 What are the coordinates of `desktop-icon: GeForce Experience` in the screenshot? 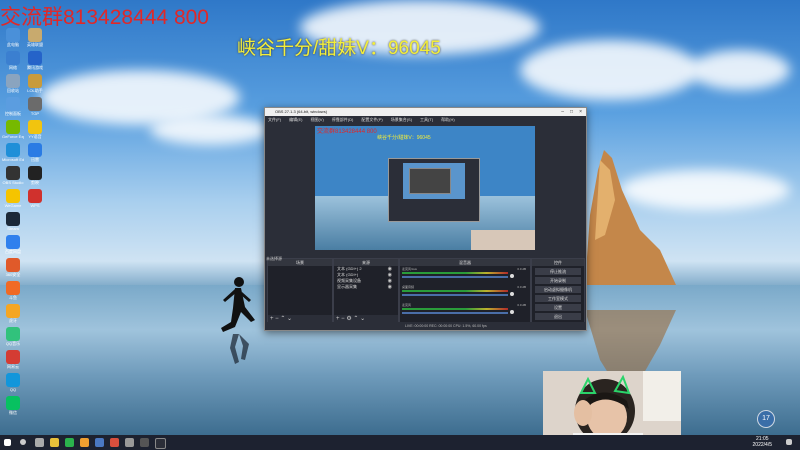 It's located at (13, 129).